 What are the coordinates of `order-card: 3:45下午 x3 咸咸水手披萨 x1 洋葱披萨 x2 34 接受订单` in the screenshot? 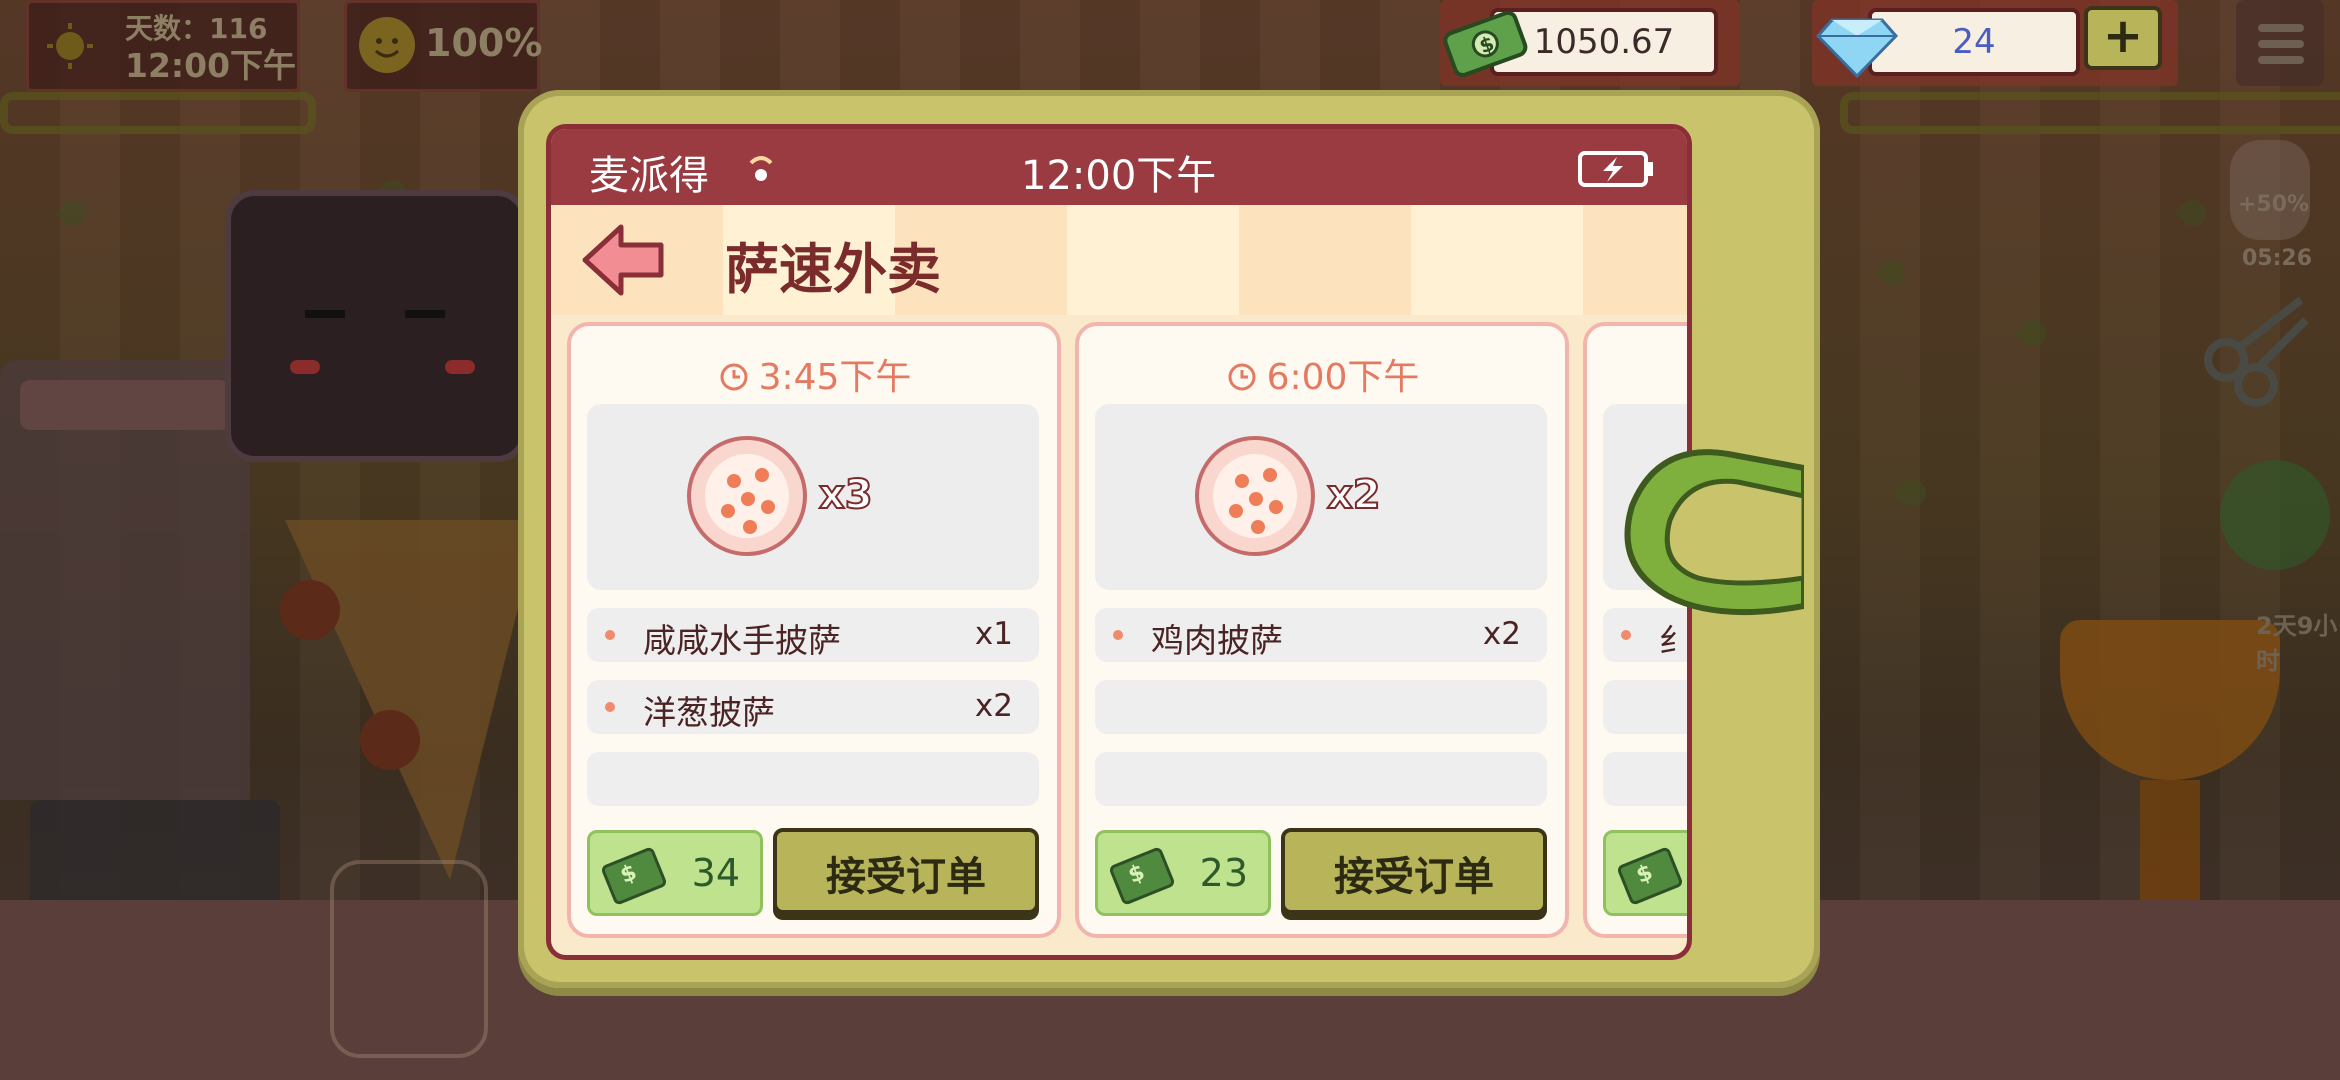 It's located at (814, 630).